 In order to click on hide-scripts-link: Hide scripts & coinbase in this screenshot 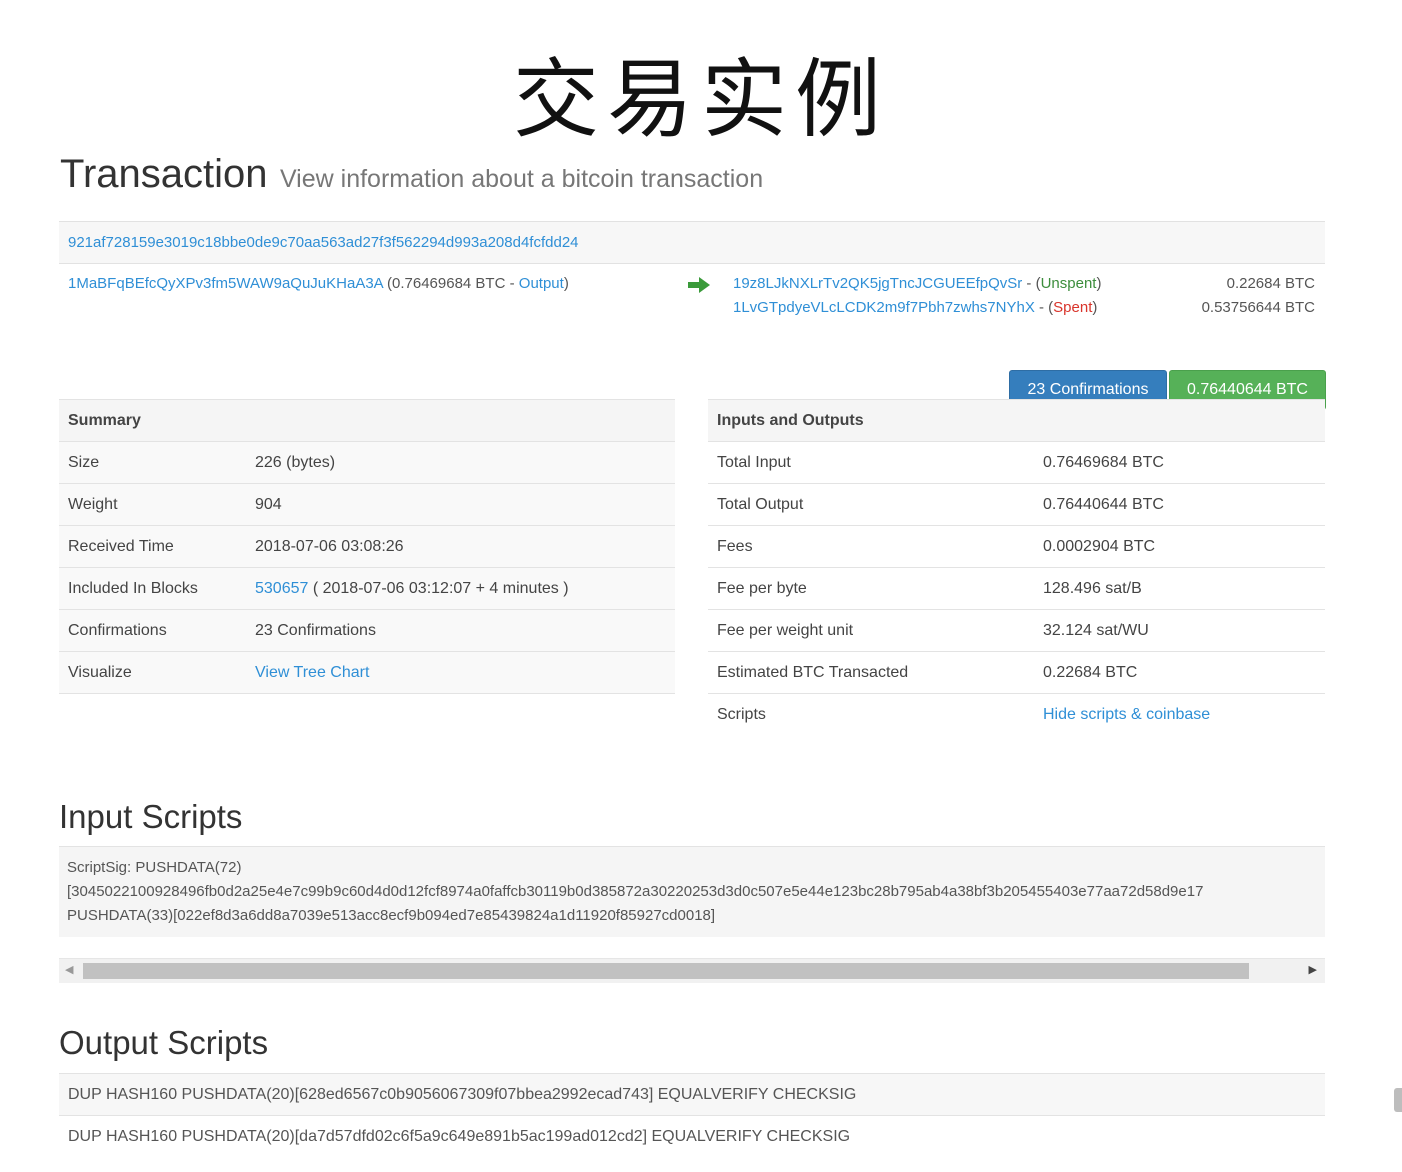, I will do `click(1126, 714)`.